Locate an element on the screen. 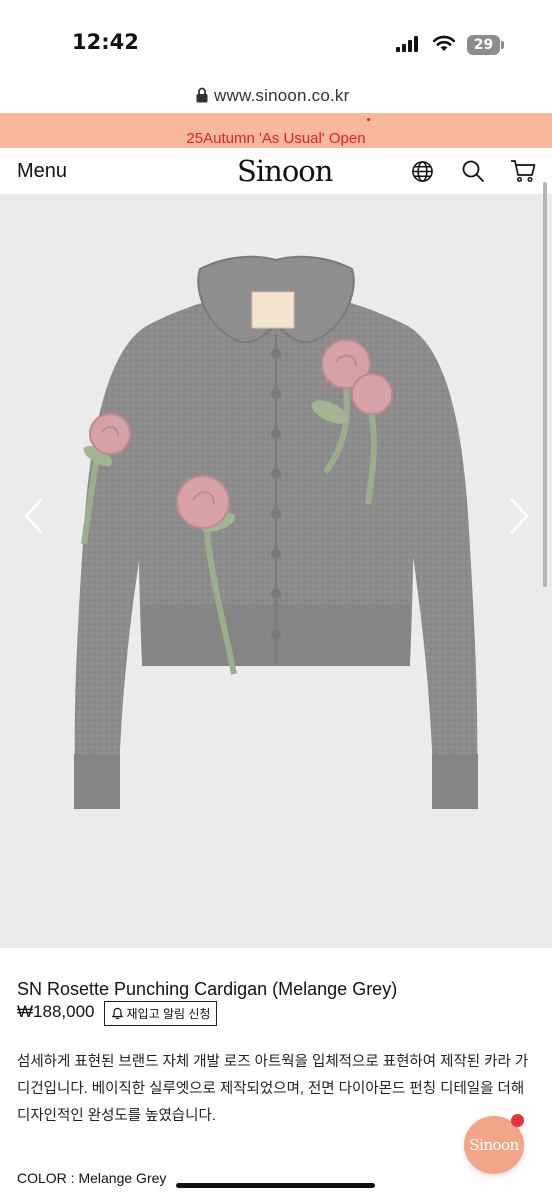 This screenshot has width=552, height=1200. chevron-right-icon is located at coordinates (519, 516).